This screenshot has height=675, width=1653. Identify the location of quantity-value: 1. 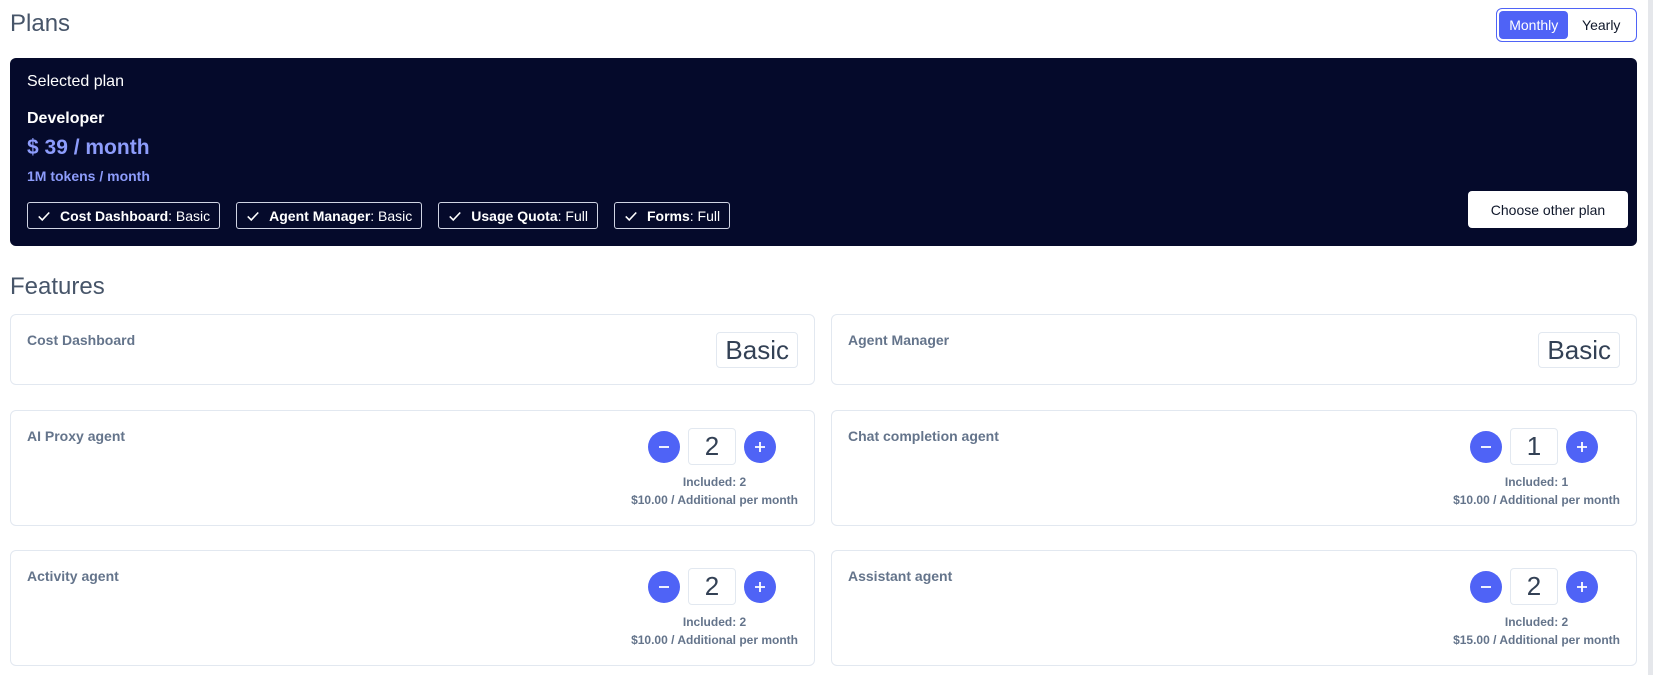
(1534, 446).